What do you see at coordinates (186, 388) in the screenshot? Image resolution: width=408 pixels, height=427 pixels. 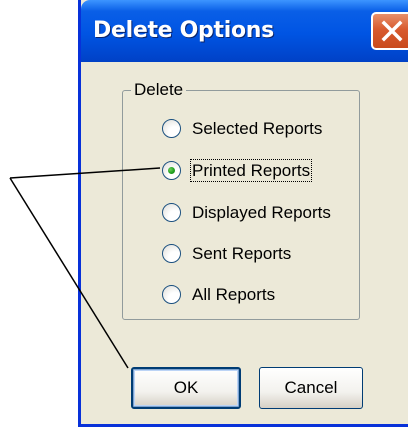 I see `ok-button: OK` at bounding box center [186, 388].